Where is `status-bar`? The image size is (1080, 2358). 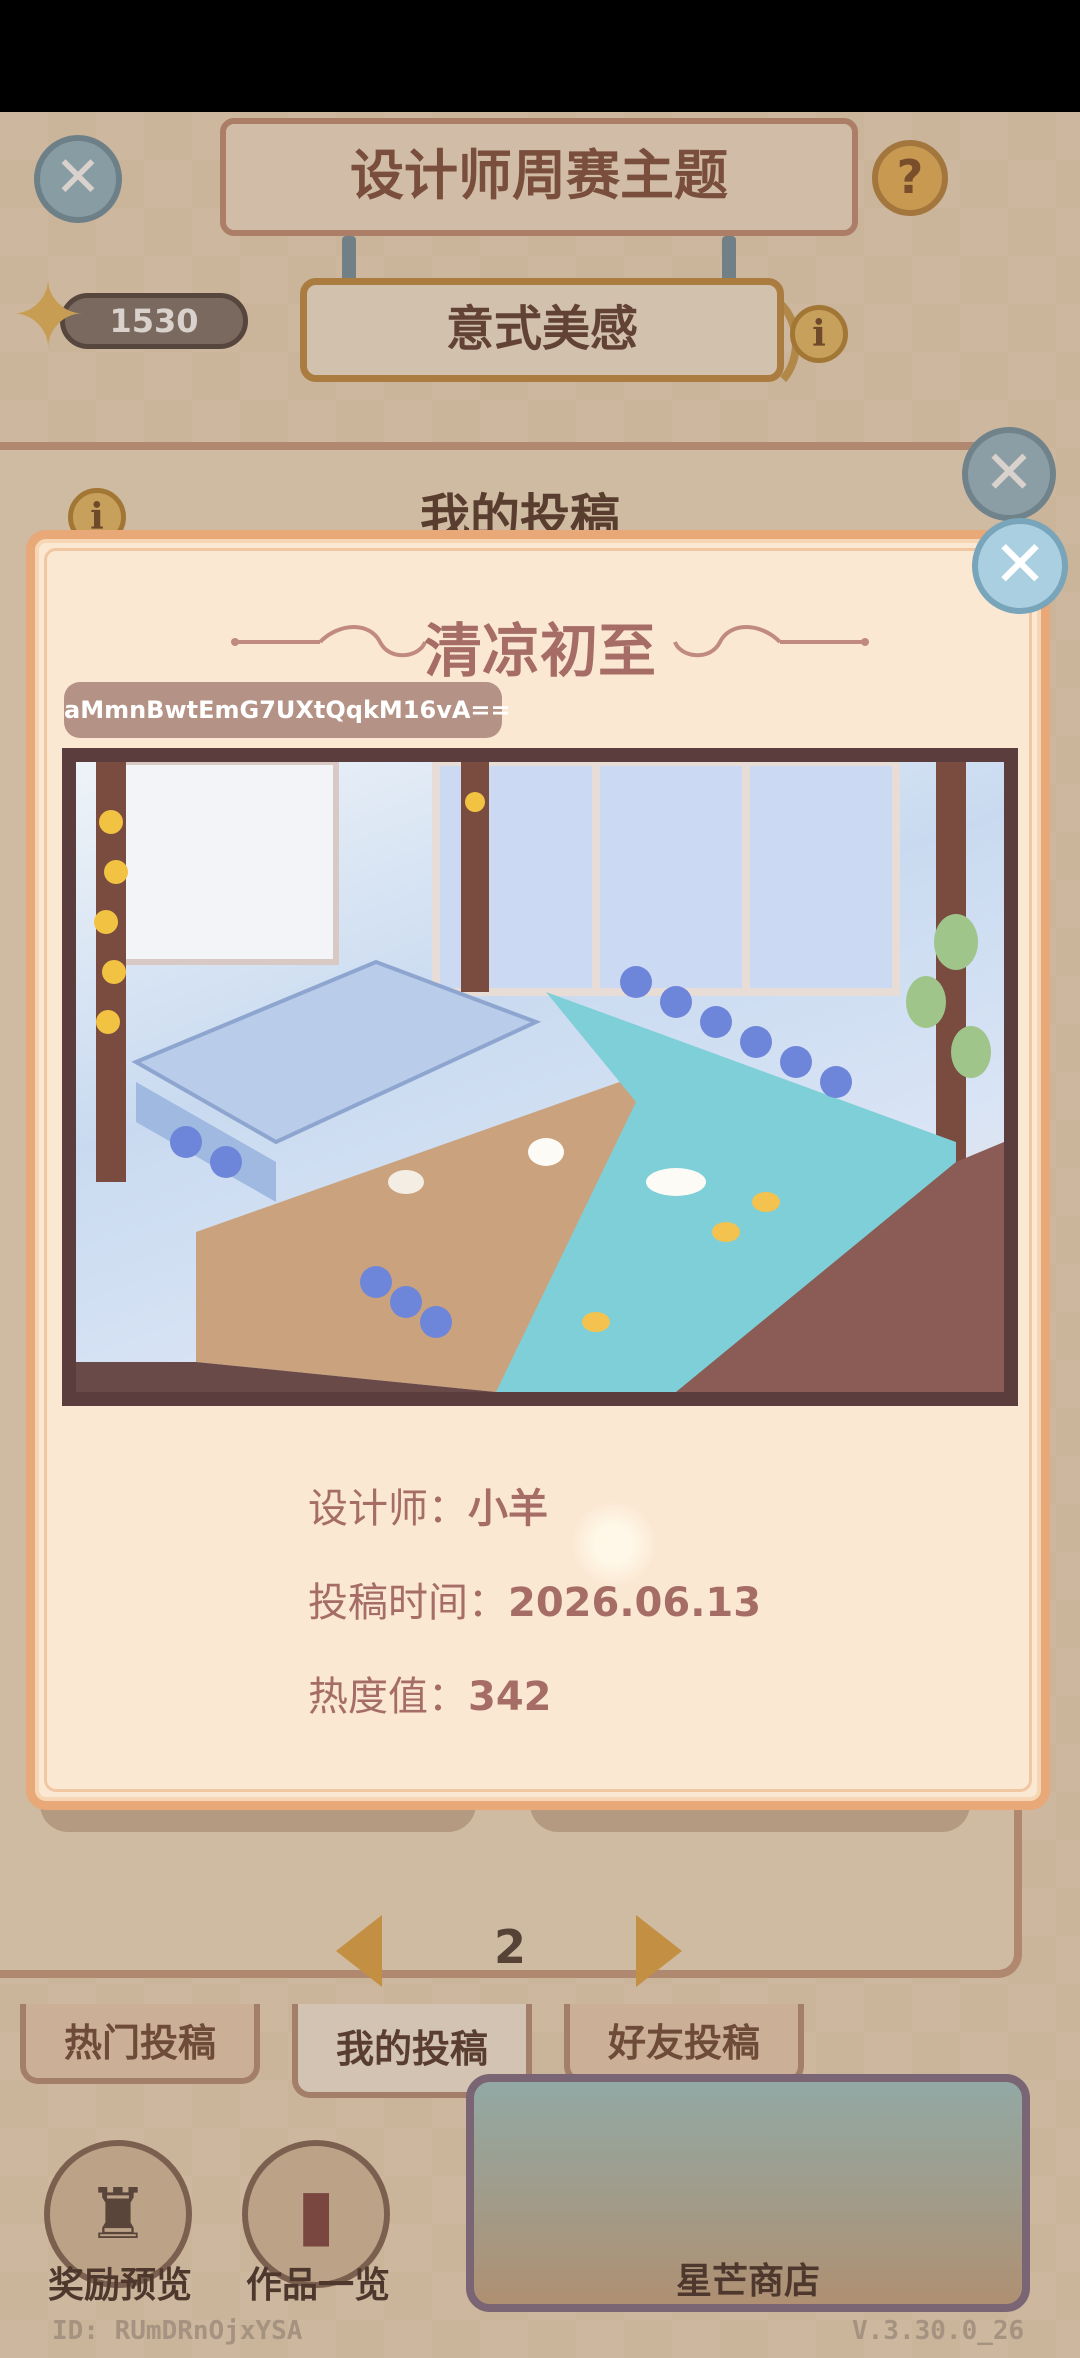
status-bar is located at coordinates (540, 56).